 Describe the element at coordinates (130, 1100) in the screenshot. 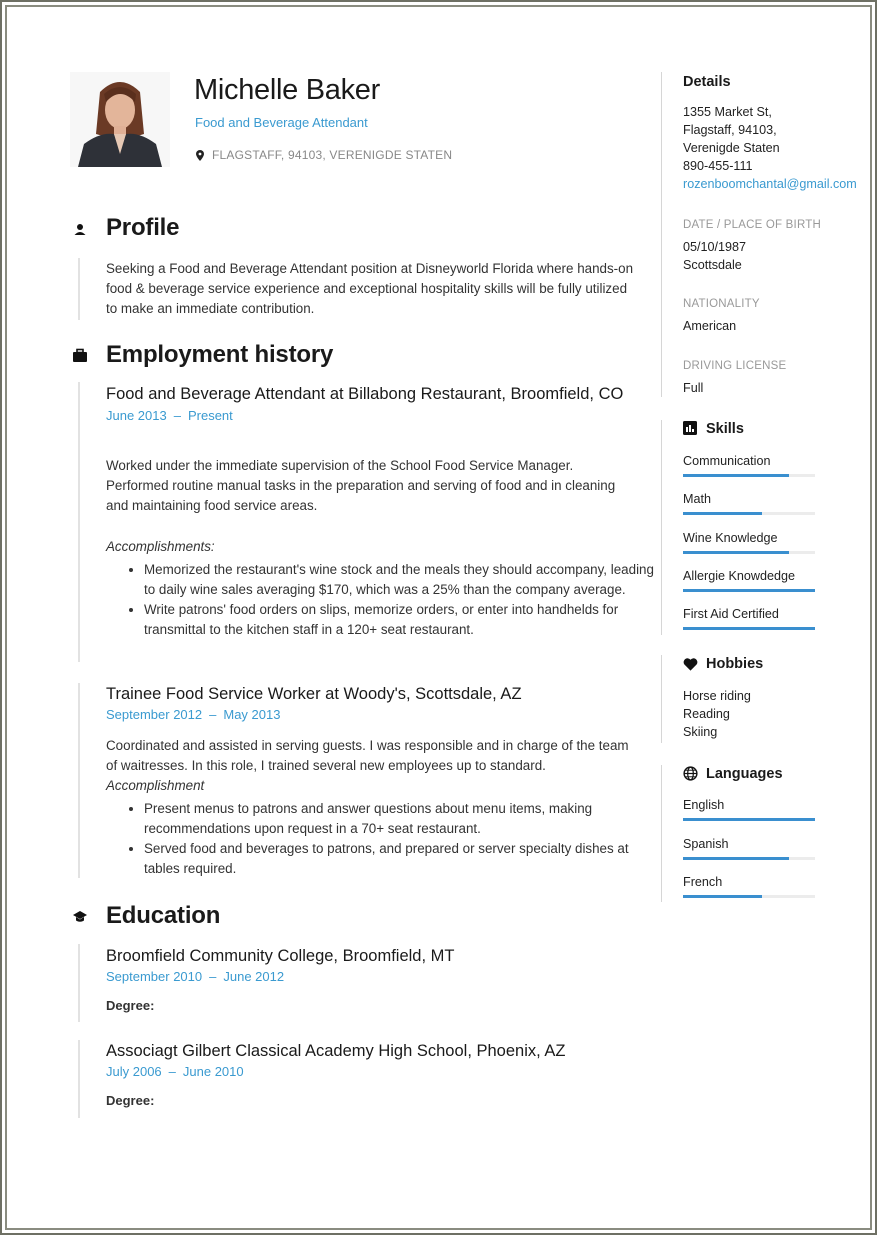

I see `school-2-degree: Degree:` at that location.